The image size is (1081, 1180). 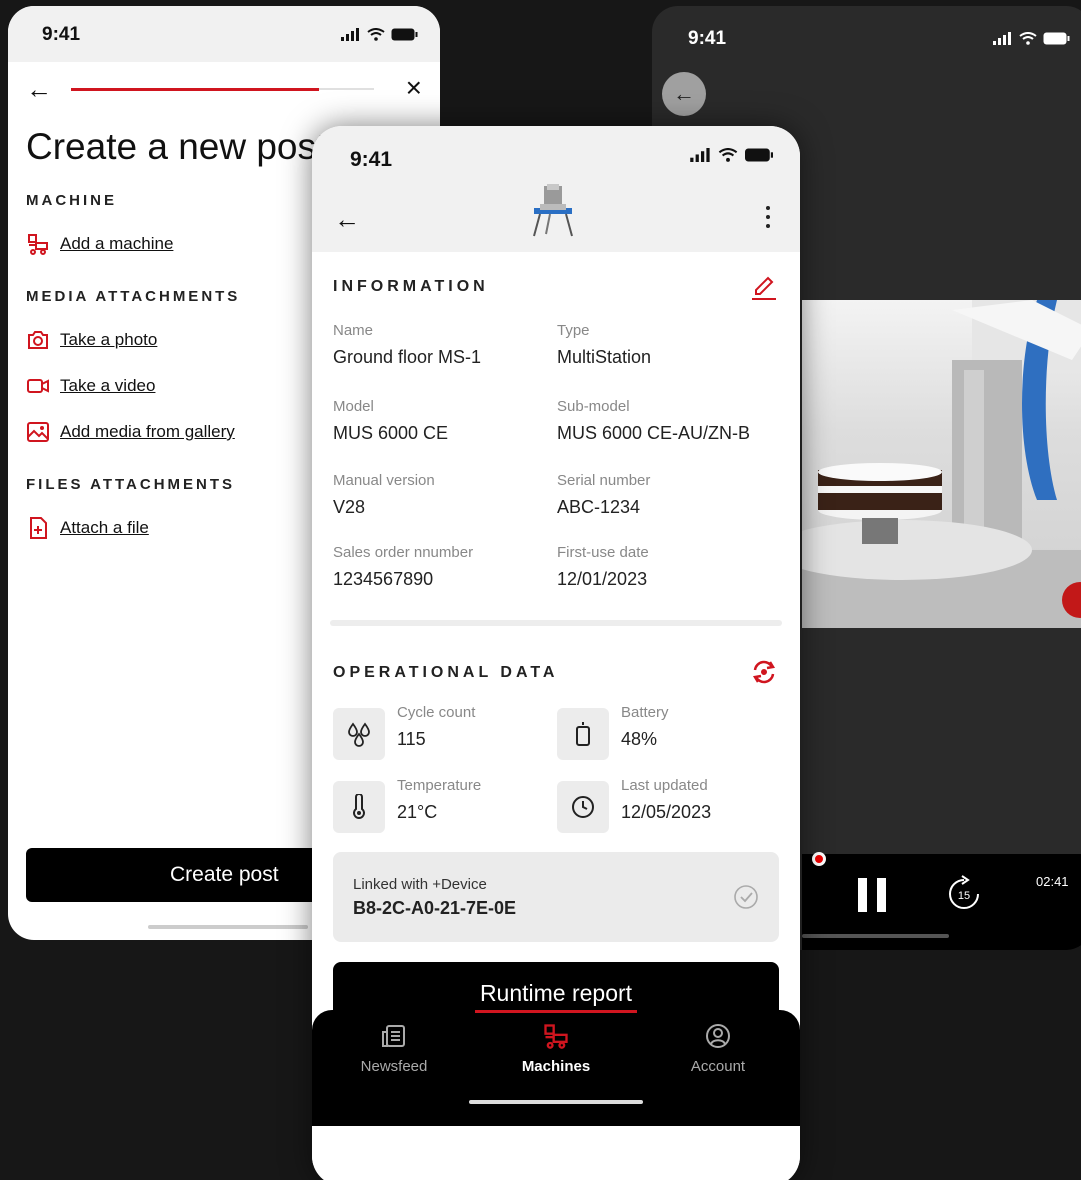 I want to click on linked-device-card: Linked with +Device B8-2C-A0-21-7E-0E, so click(x=556, y=897).